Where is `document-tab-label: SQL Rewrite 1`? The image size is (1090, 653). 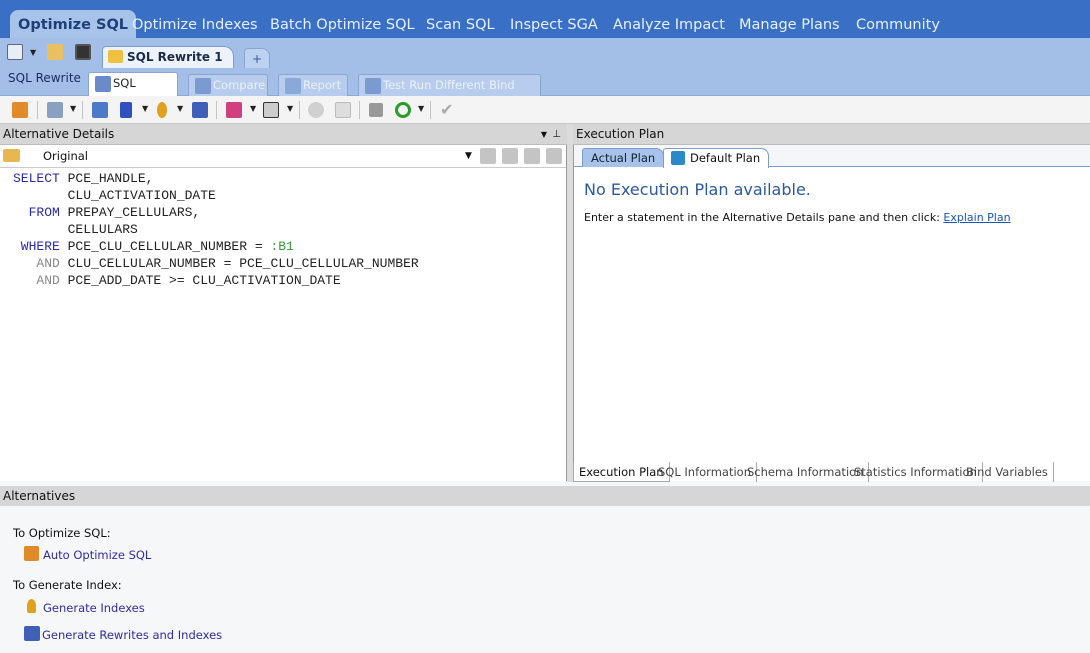
document-tab-label: SQL Rewrite 1 is located at coordinates (175, 57).